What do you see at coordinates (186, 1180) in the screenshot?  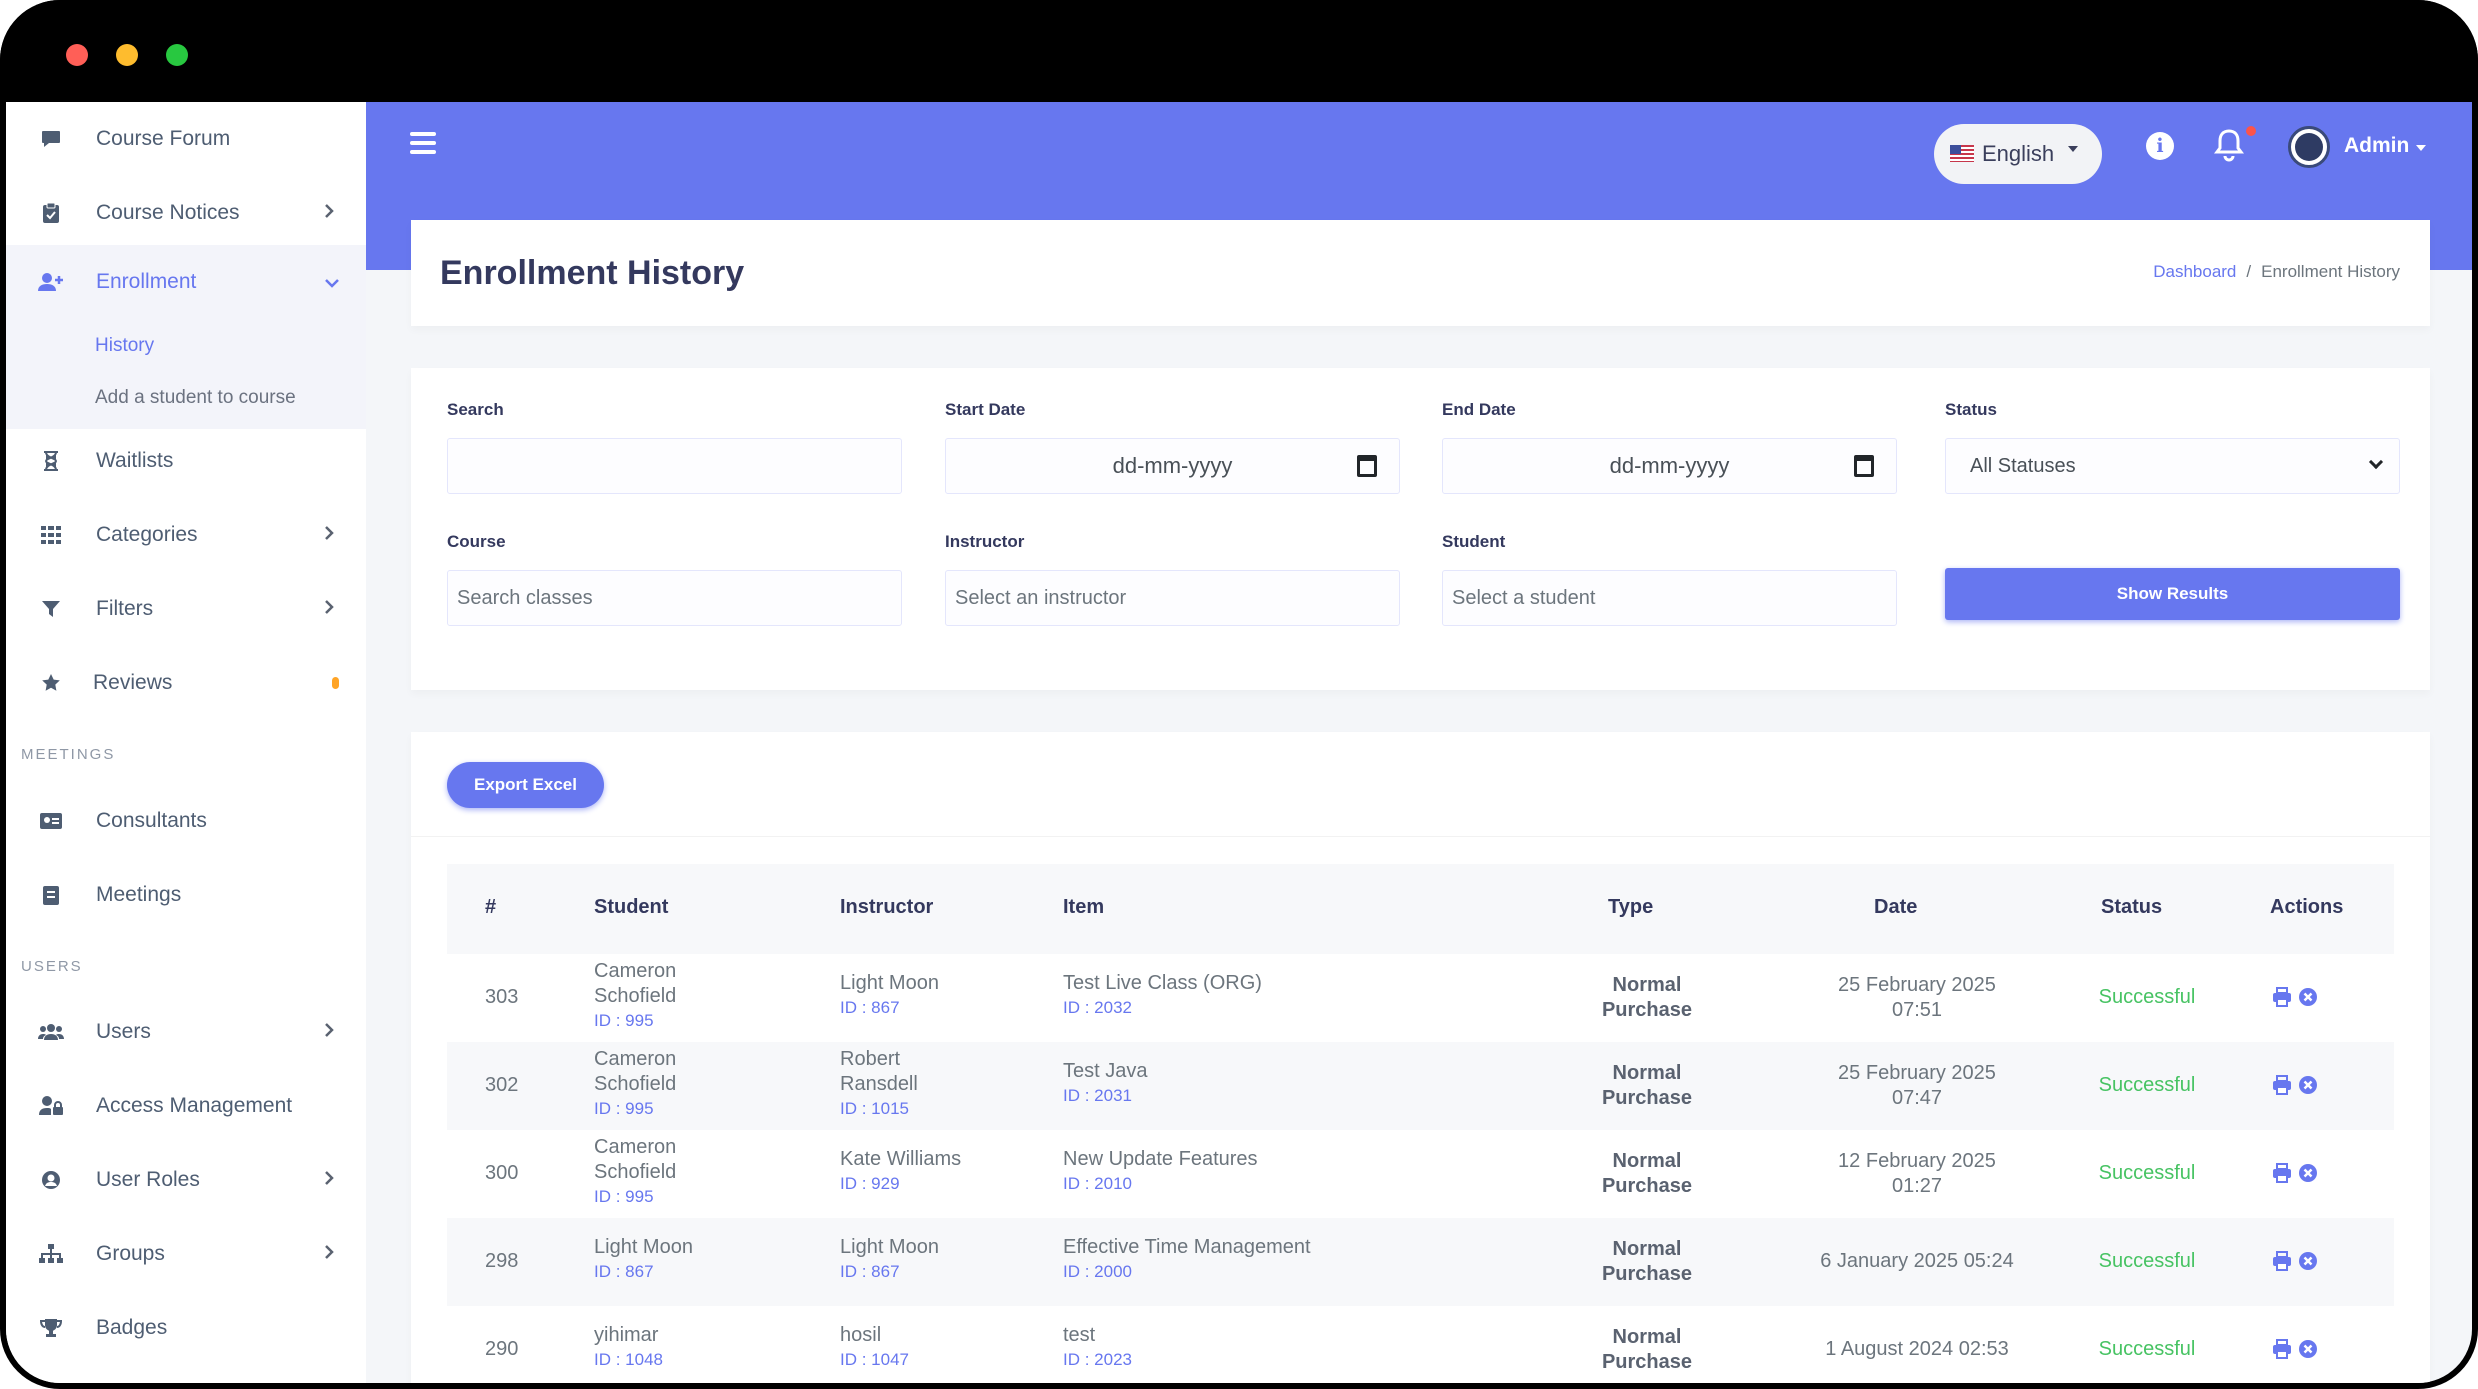 I see `sidebar-item-user-roles: User Roles` at bounding box center [186, 1180].